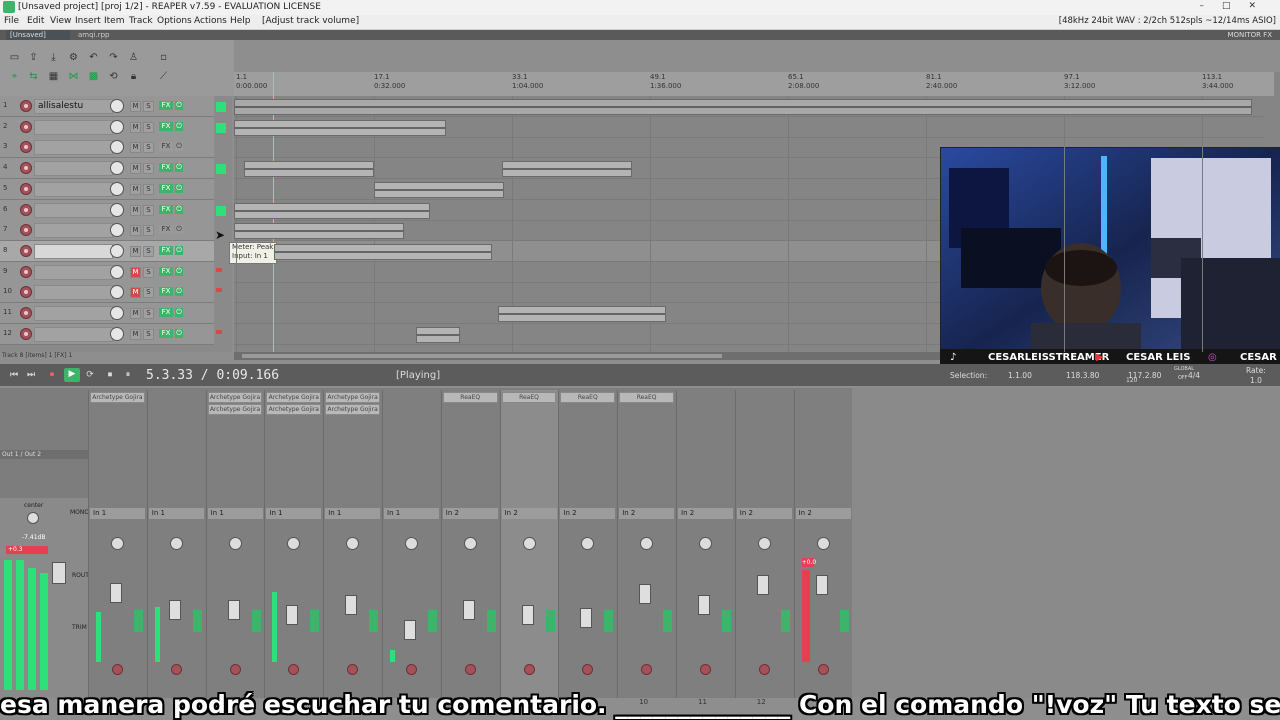 The image size is (1280, 720). What do you see at coordinates (1020, 375) in the screenshot?
I see `selection-start: 1.1.00` at bounding box center [1020, 375].